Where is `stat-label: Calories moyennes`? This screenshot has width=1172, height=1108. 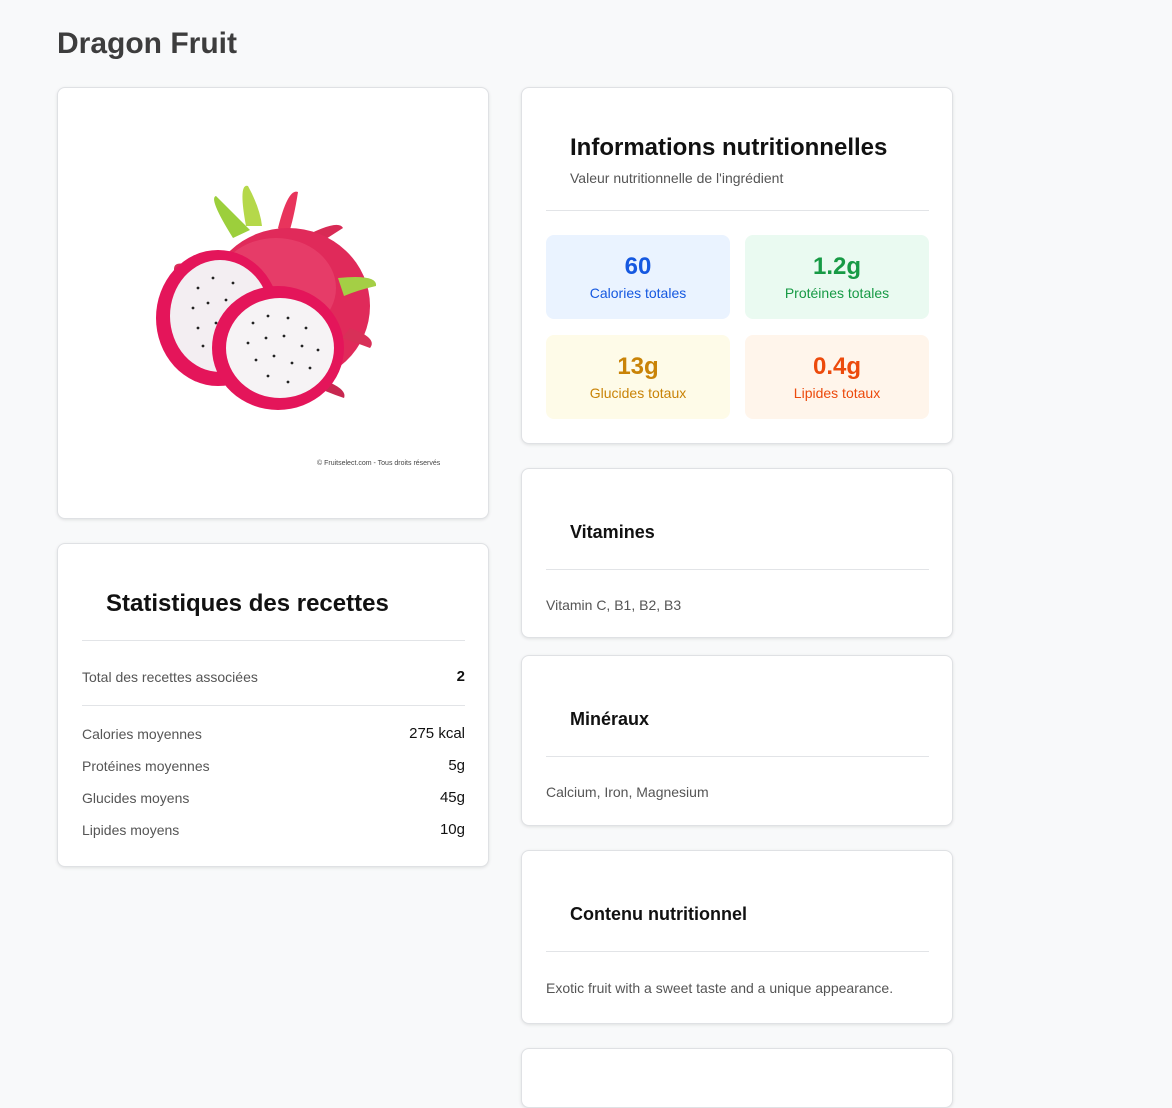 stat-label: Calories moyennes is located at coordinates (142, 733).